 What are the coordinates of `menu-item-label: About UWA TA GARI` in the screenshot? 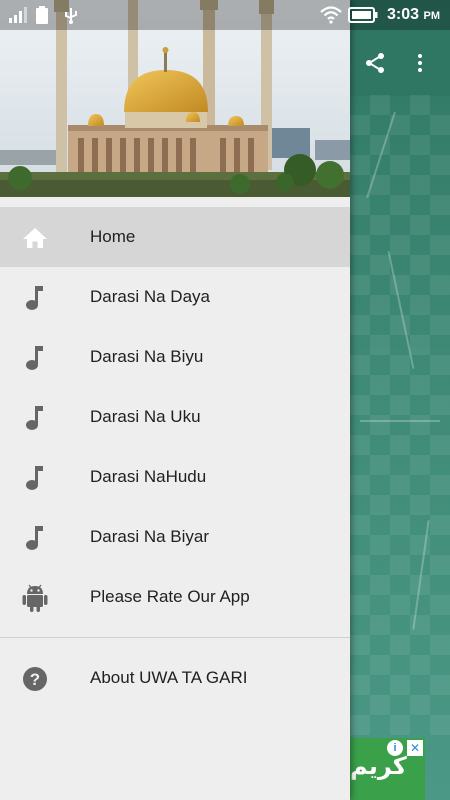 It's located at (169, 677).